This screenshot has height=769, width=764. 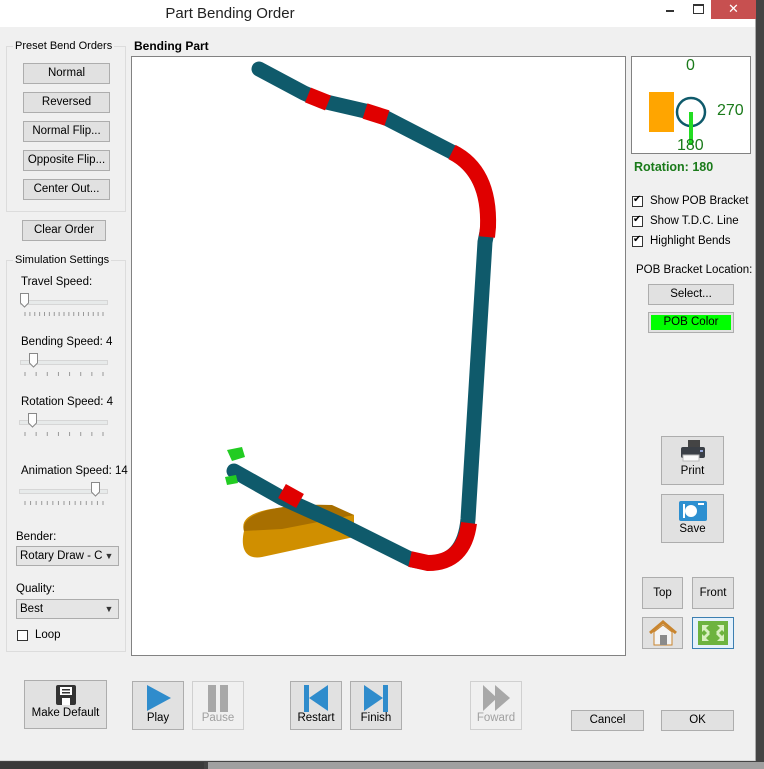 What do you see at coordinates (496, 718) in the screenshot?
I see `forward-label: Foward` at bounding box center [496, 718].